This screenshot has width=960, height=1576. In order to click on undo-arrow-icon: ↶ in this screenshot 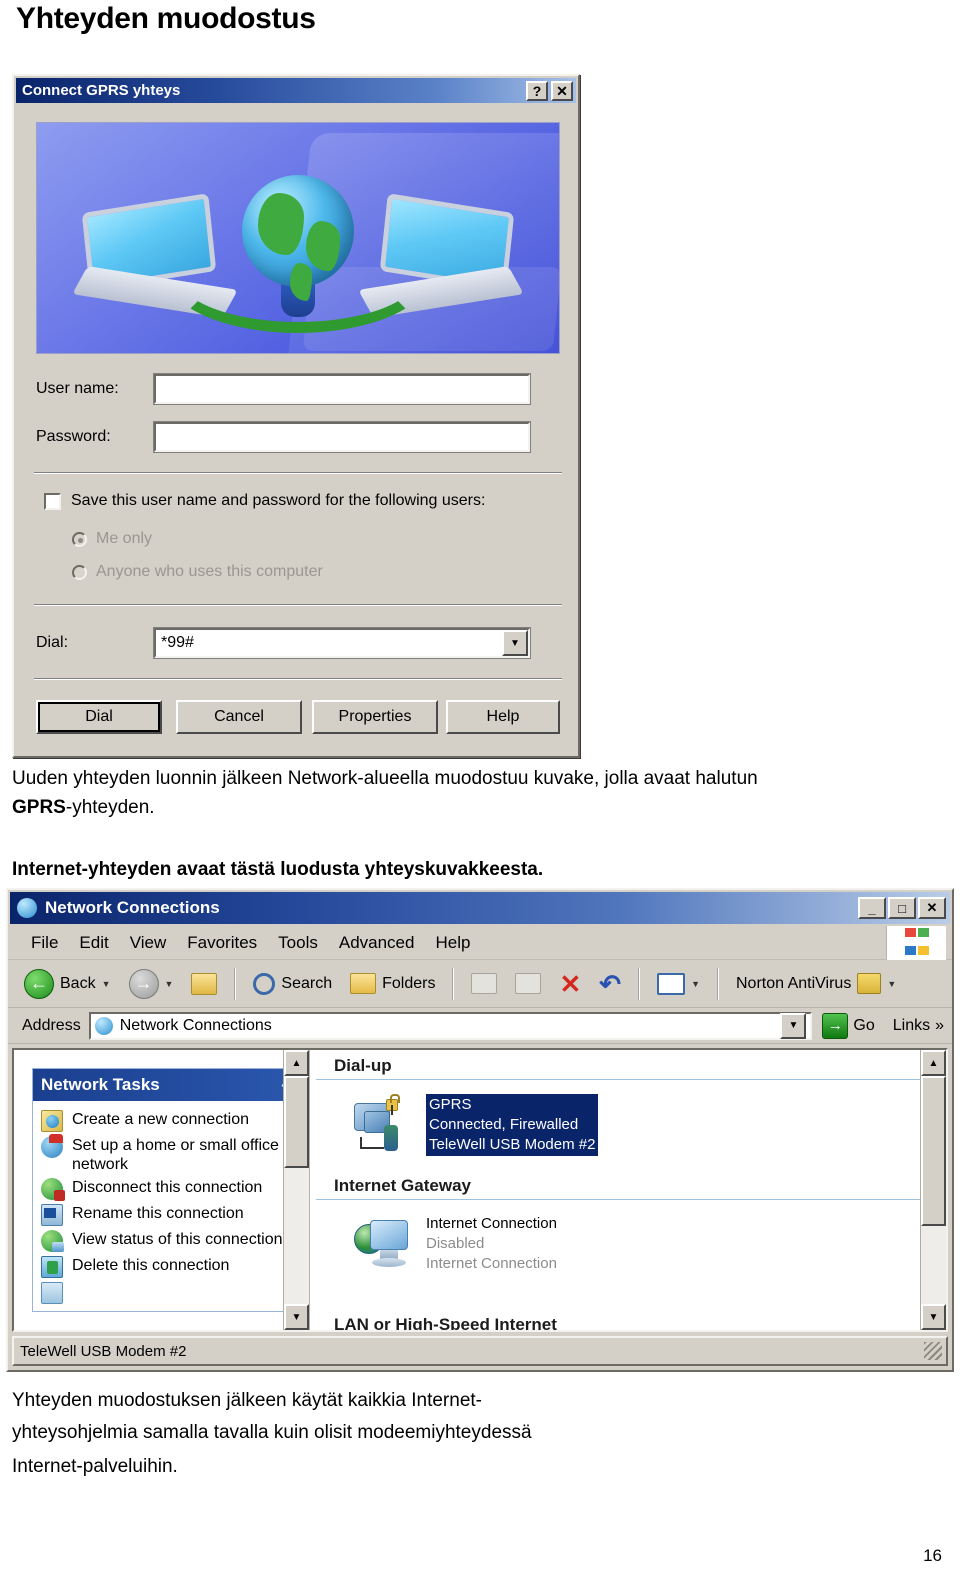, I will do `click(610, 983)`.